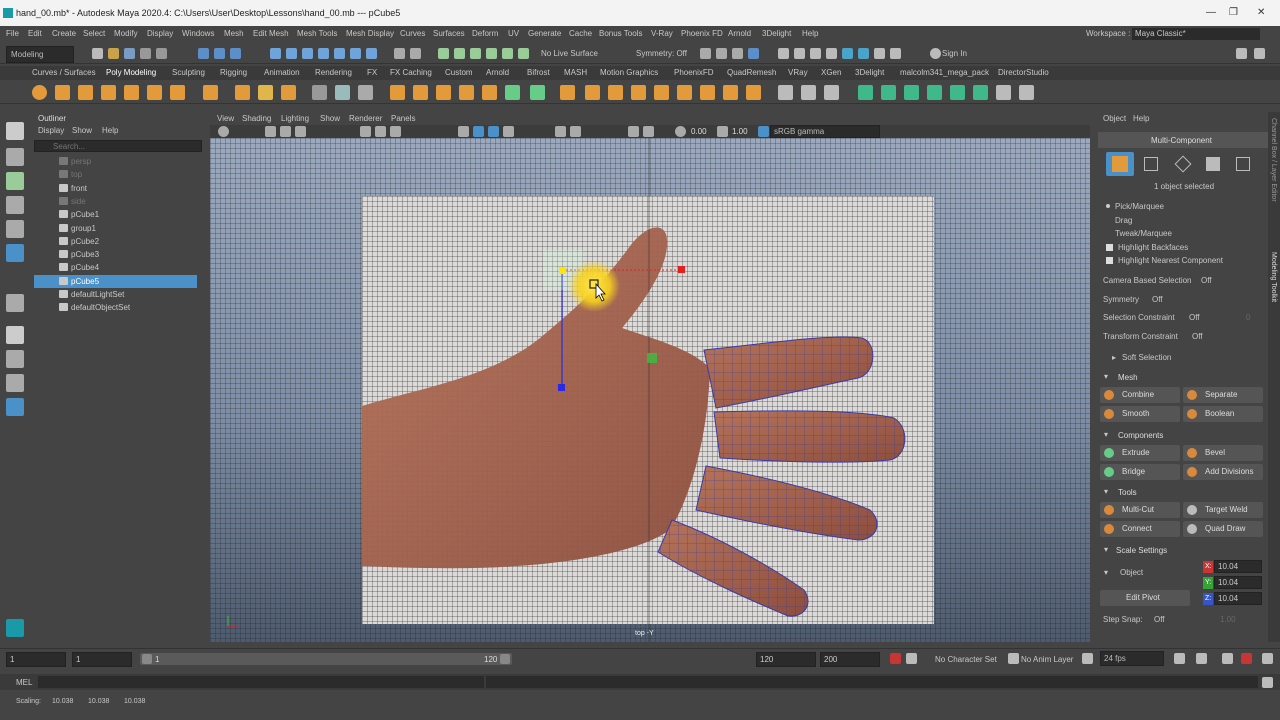  Describe the element at coordinates (1223, 510) in the screenshot. I see `target-weld-button: Target Weld` at that location.